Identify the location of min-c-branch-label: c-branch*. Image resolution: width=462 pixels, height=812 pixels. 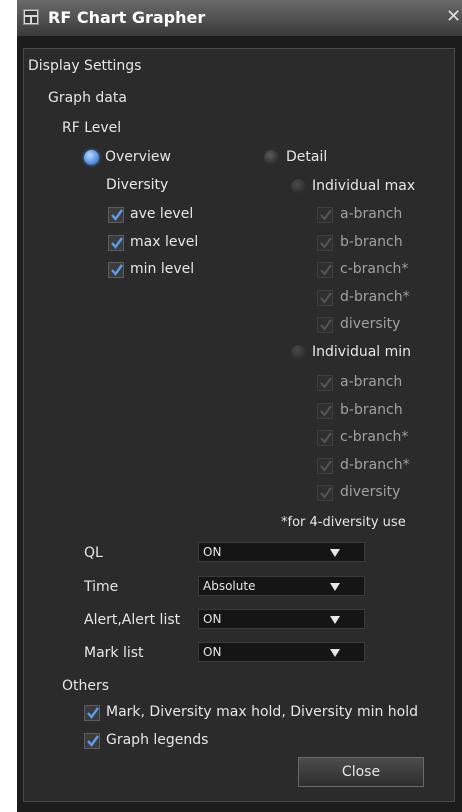
(374, 437).